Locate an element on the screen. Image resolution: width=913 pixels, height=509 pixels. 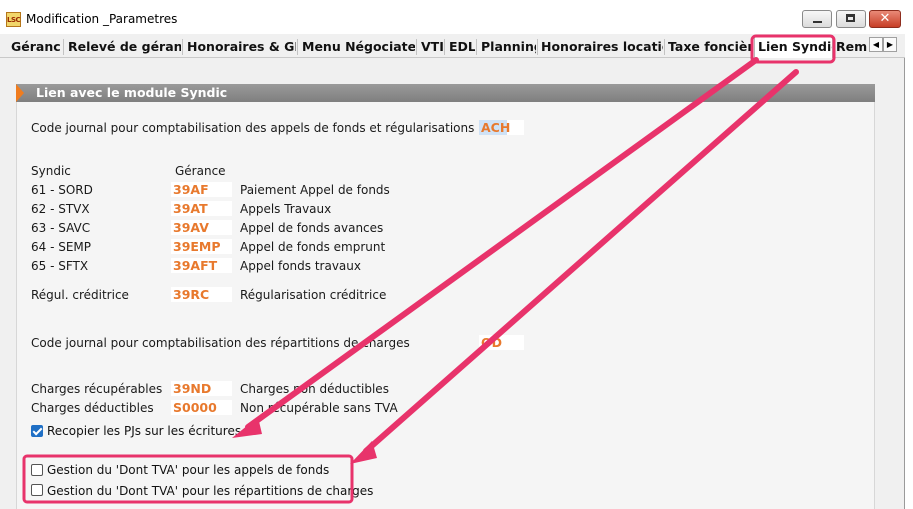
syndic-code-label: 63 - SAVC is located at coordinates (61, 228).